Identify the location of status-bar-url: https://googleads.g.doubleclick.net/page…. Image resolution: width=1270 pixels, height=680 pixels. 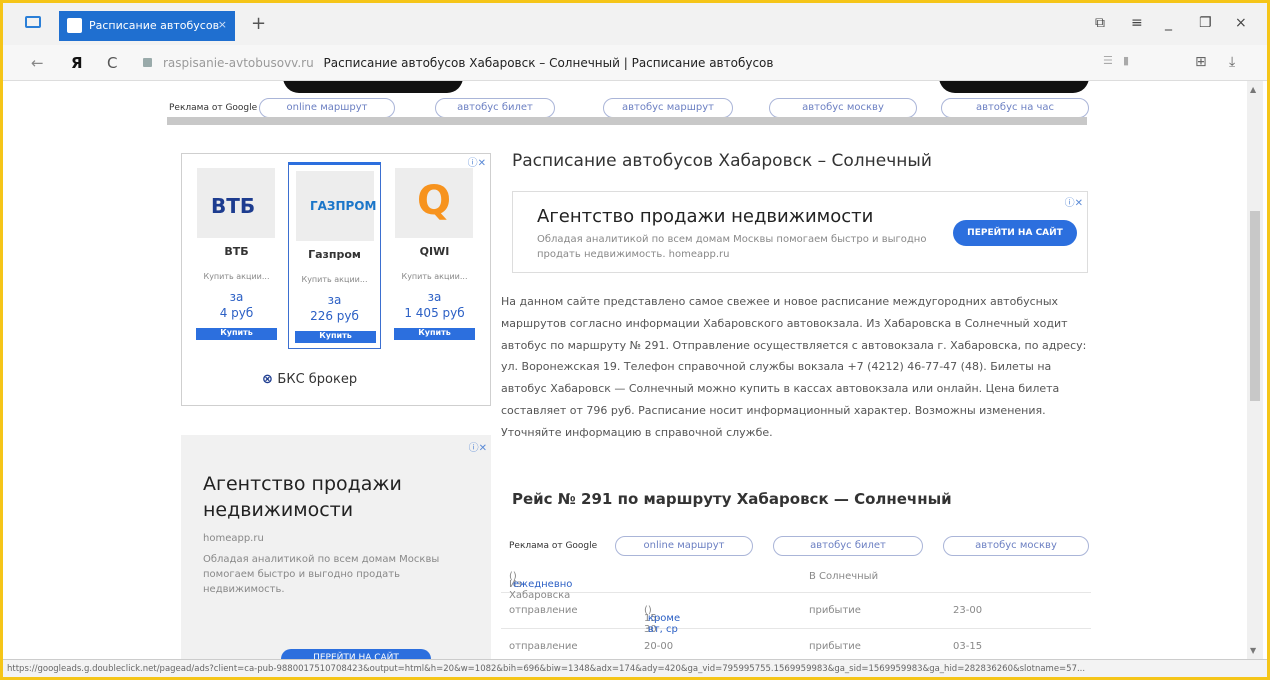
(635, 668).